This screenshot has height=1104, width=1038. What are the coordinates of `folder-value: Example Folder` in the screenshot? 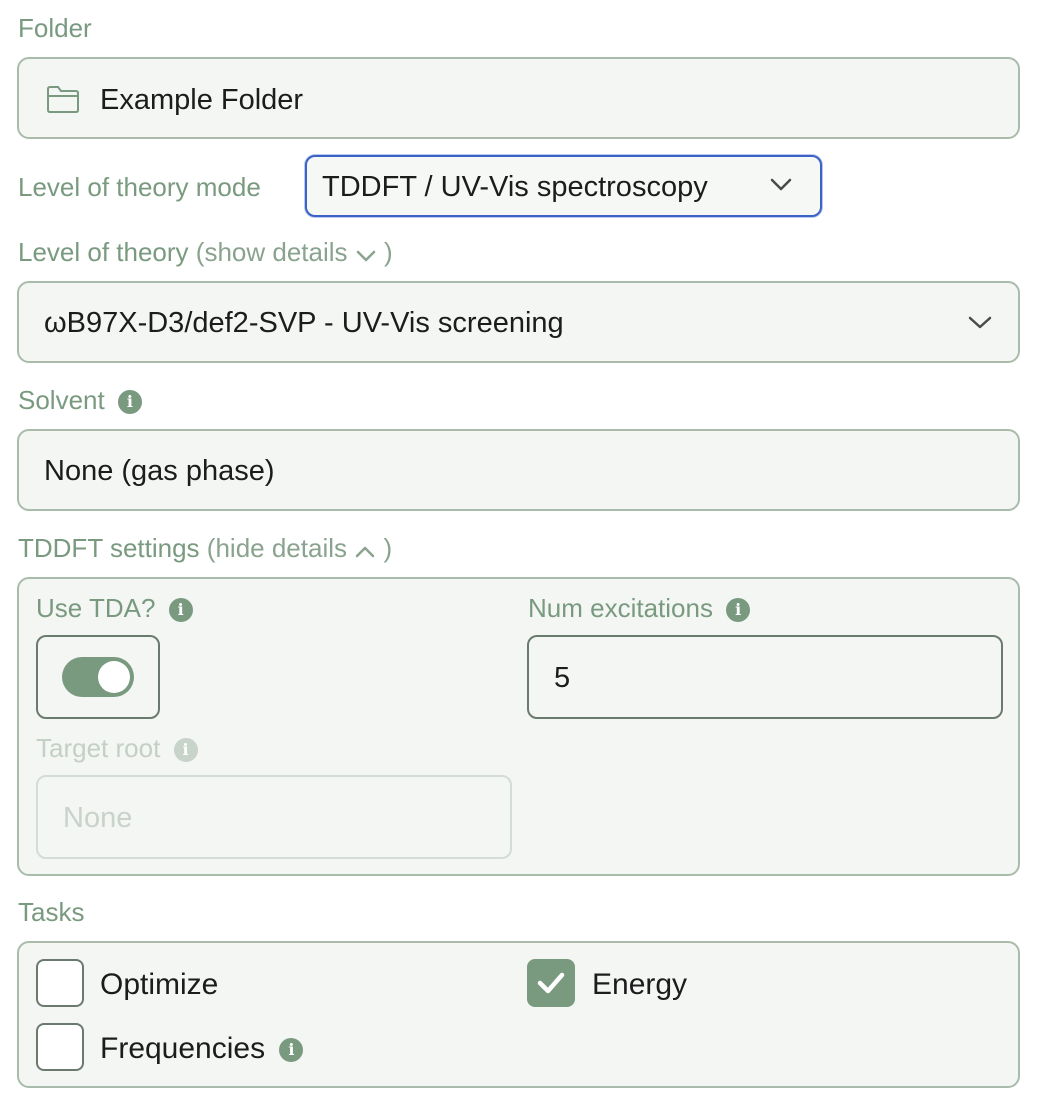 It's located at (202, 100).